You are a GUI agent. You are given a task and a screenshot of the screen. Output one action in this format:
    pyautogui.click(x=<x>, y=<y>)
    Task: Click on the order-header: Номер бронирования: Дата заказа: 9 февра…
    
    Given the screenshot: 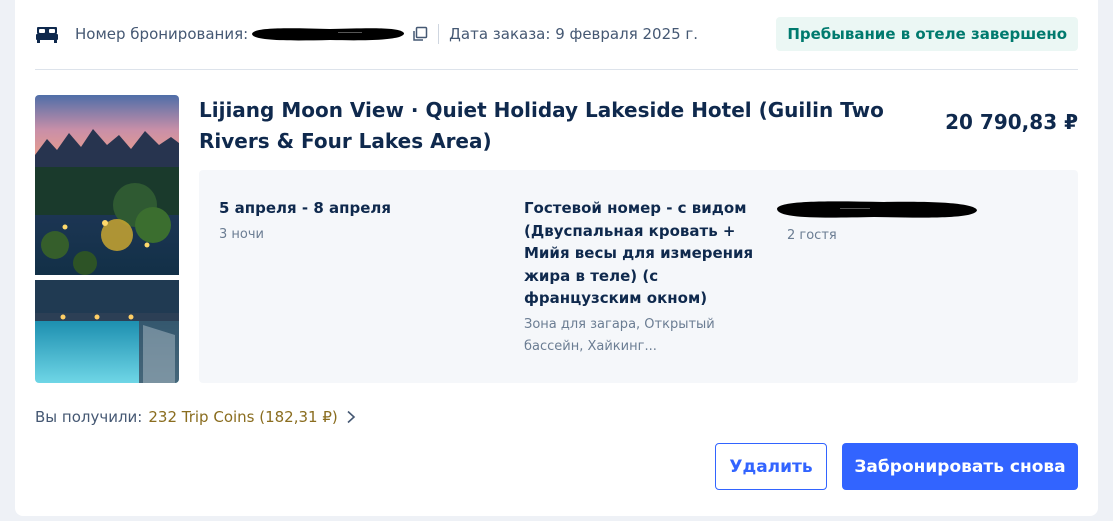 What is the action you would take?
    pyautogui.click(x=556, y=34)
    